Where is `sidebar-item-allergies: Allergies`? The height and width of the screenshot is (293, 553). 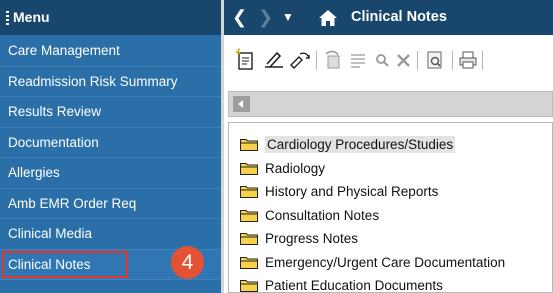 sidebar-item-allergies: Allergies is located at coordinates (110, 173).